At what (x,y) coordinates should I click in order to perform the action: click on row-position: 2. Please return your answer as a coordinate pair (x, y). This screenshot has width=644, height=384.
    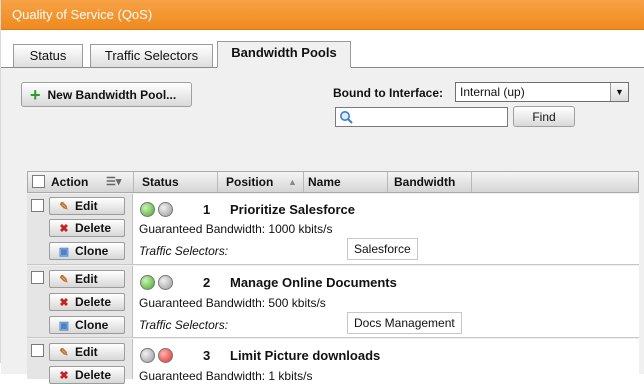
    Looking at the image, I should click on (207, 282).